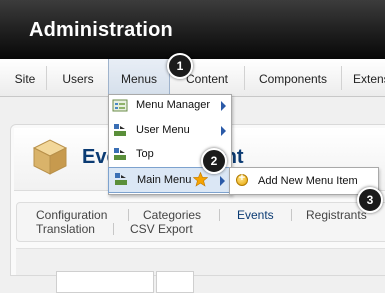 The image size is (385, 293). What do you see at coordinates (65, 229) in the screenshot?
I see `tab-translation: Translation` at bounding box center [65, 229].